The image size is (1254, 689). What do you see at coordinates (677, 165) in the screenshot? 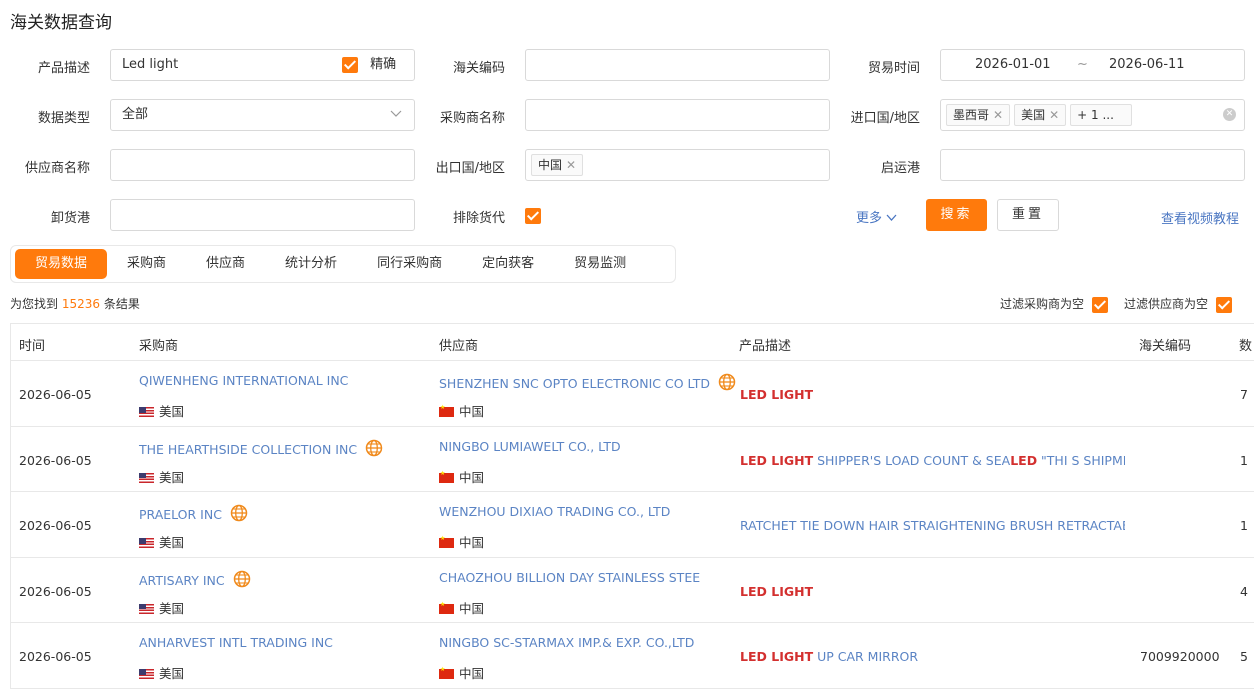
I see `export-country-select: 中国 ✕` at bounding box center [677, 165].